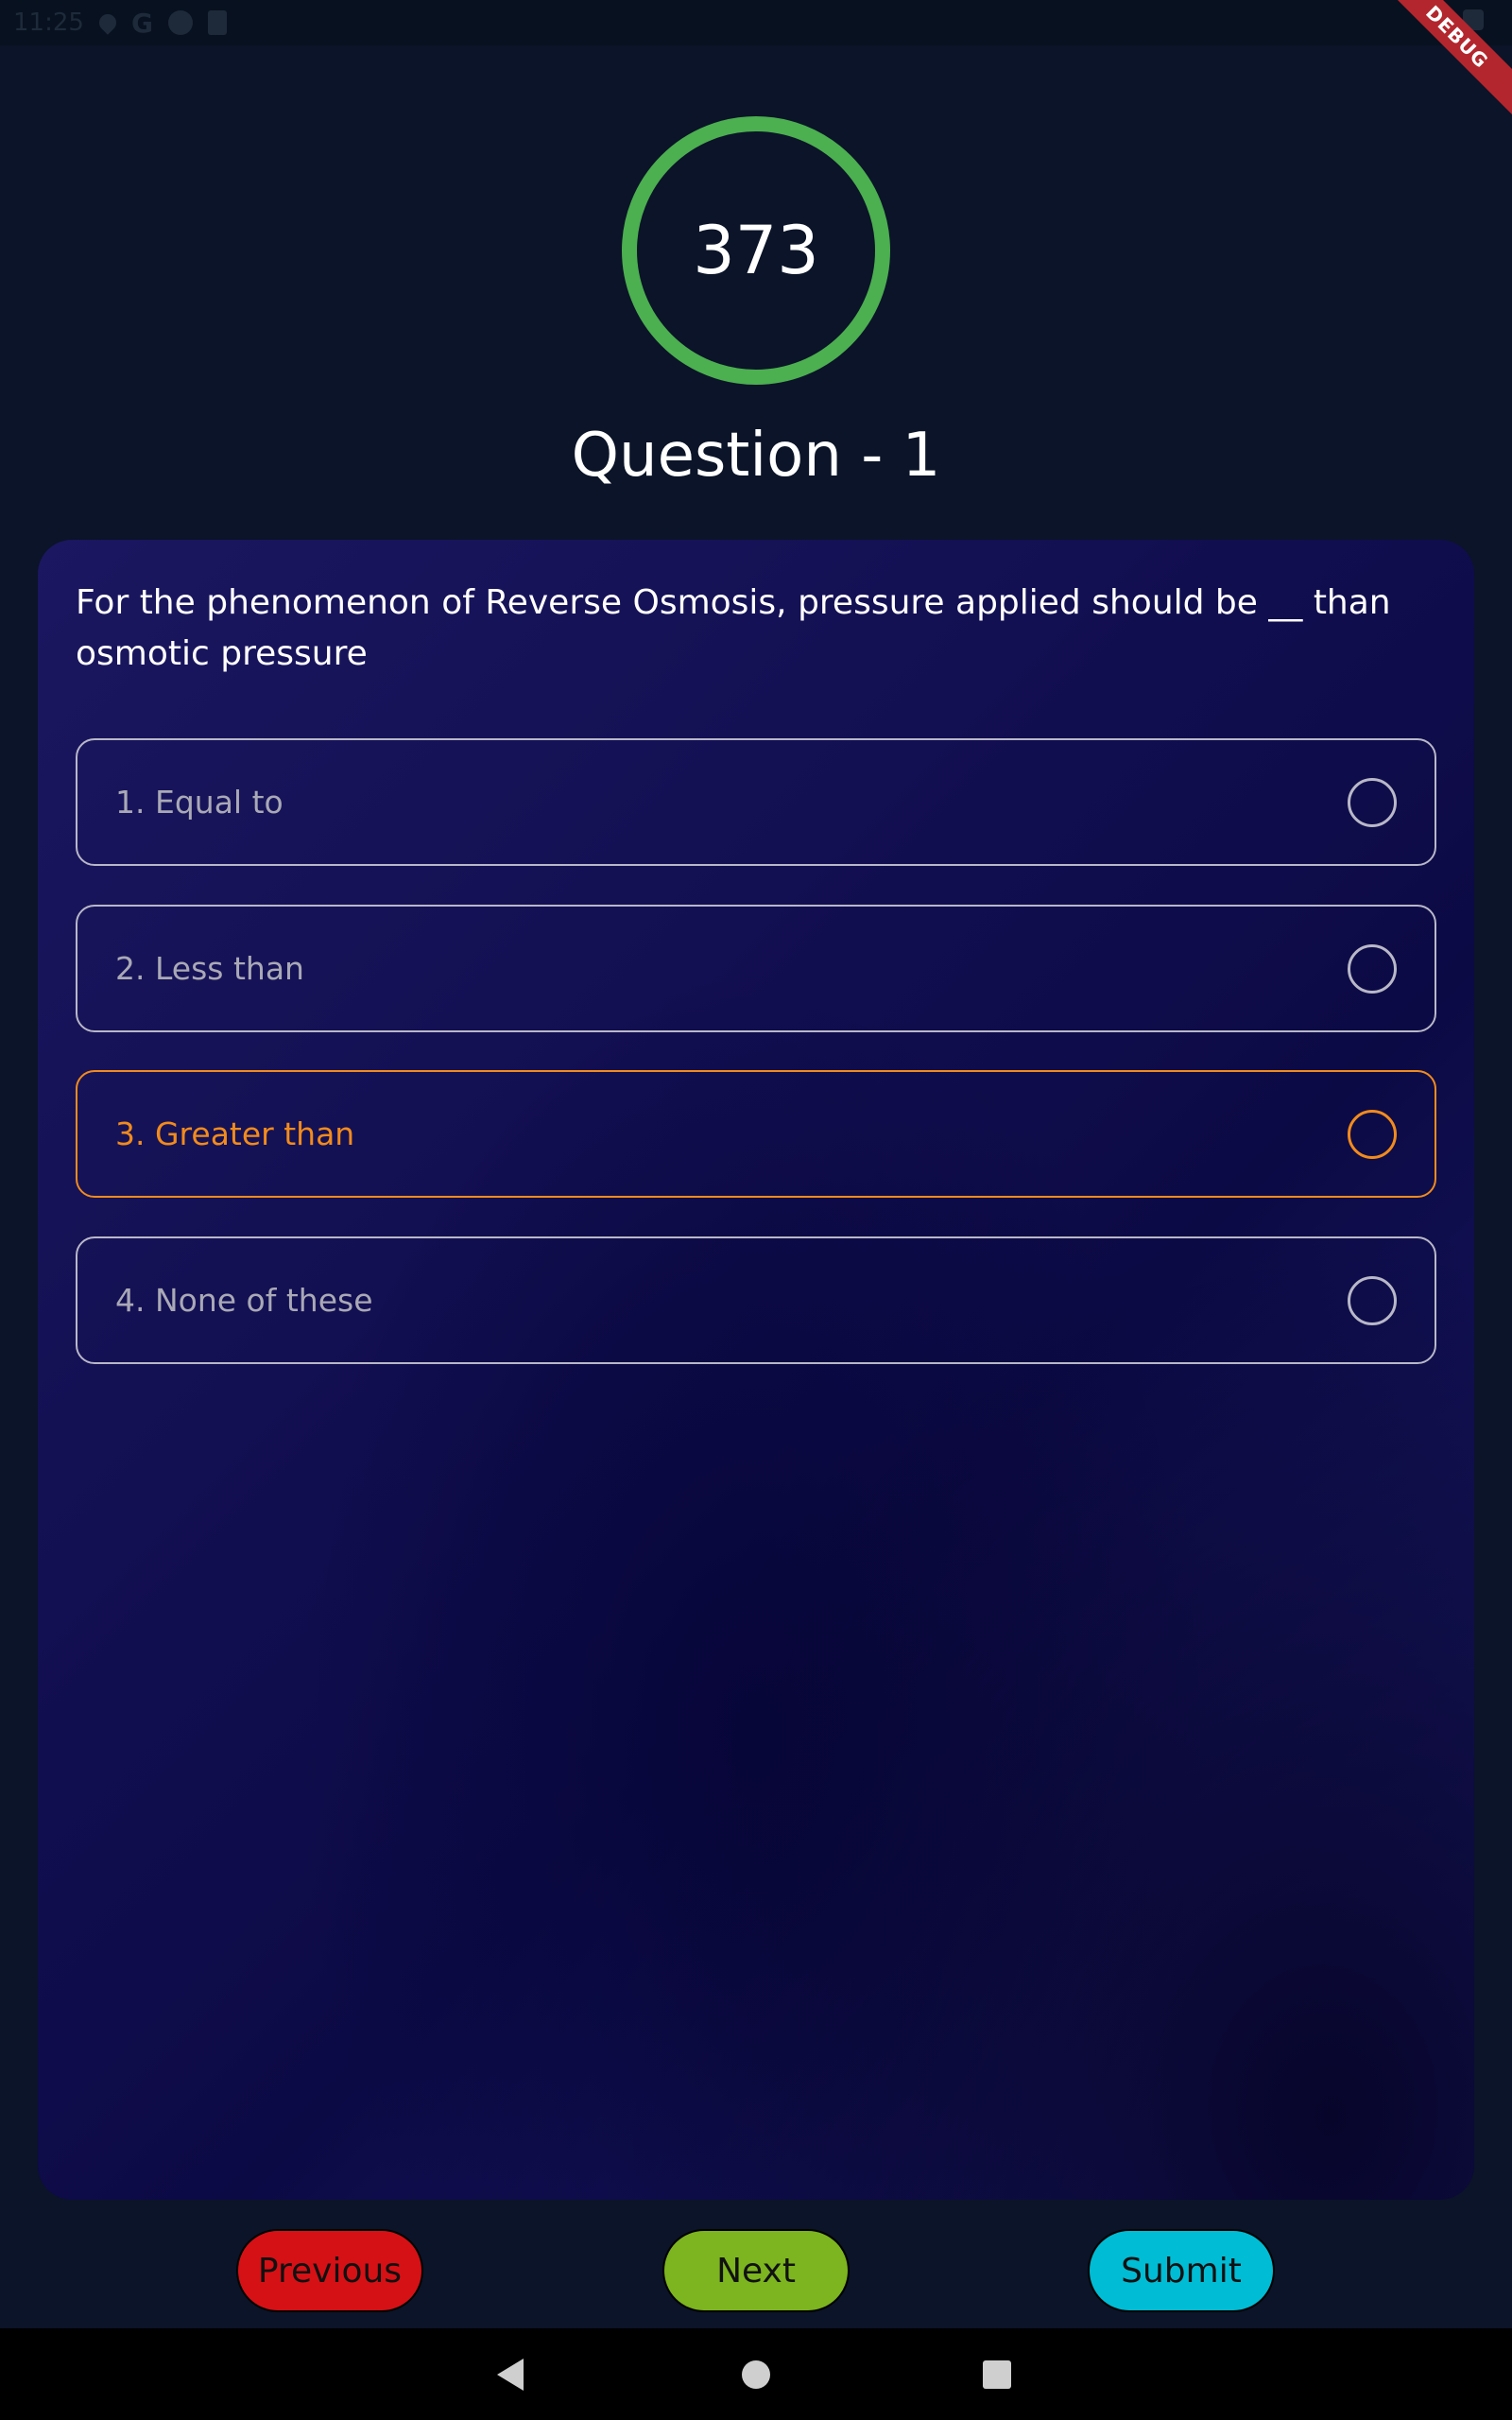  What do you see at coordinates (180, 22) in the screenshot?
I see `app-icon` at bounding box center [180, 22].